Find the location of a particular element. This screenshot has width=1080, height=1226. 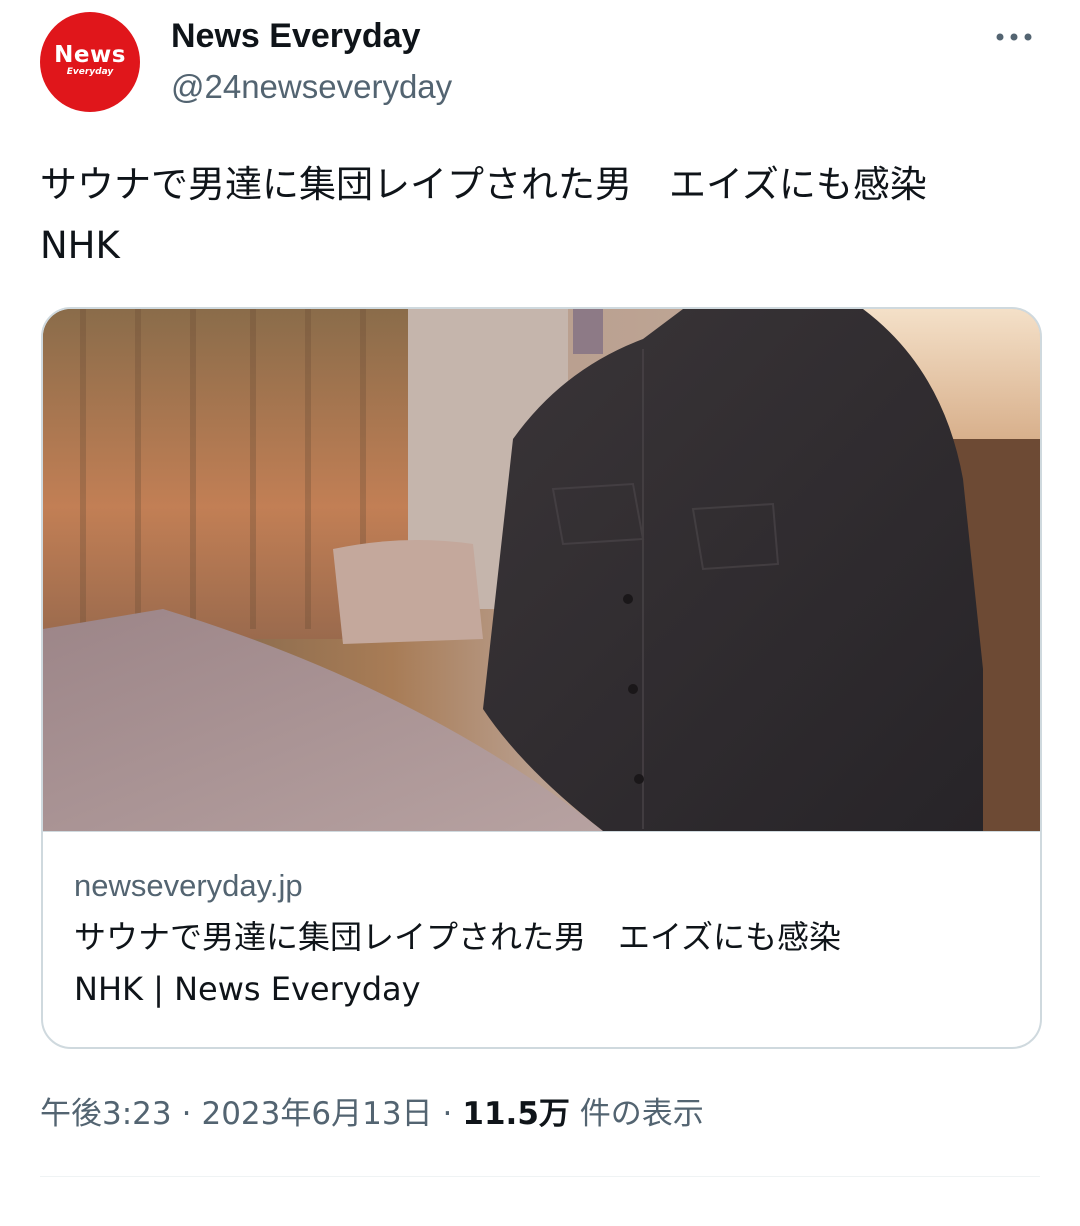

avatar-logo-text: News is located at coordinates (90, 54).